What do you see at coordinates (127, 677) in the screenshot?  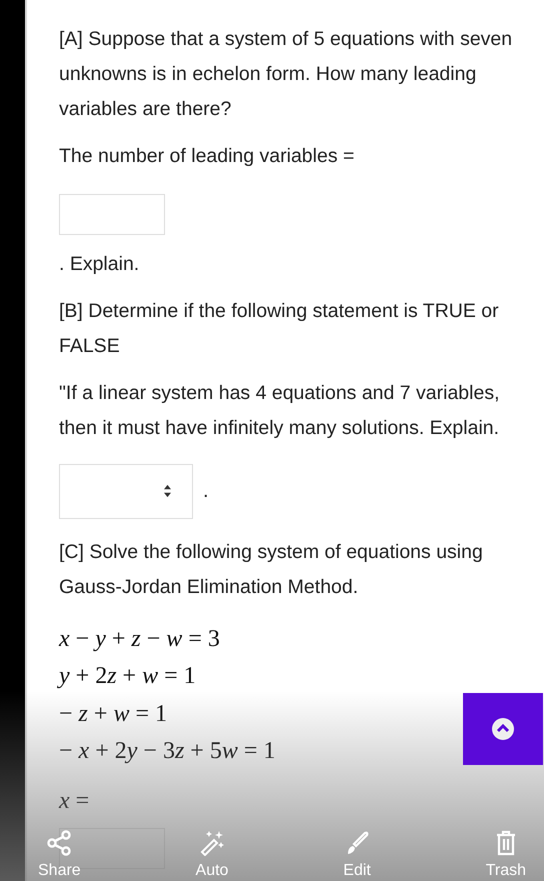 I see `equation: y + 2z + w = 1` at bounding box center [127, 677].